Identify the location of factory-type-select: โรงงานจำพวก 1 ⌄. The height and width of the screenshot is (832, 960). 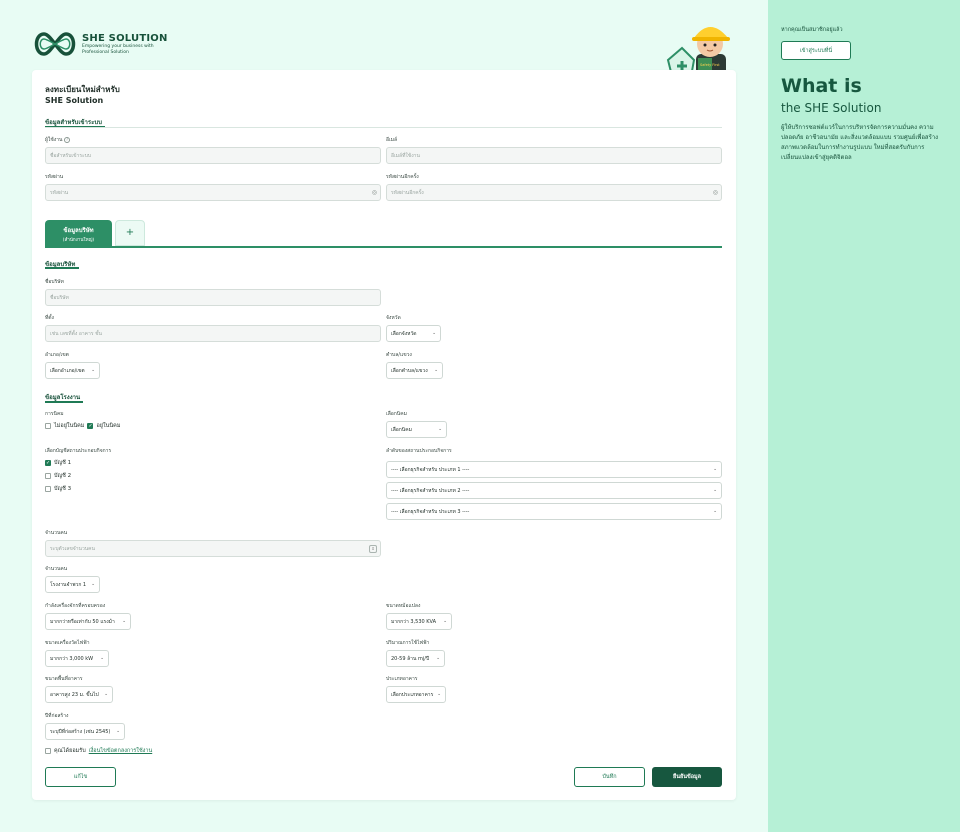
(72, 584).